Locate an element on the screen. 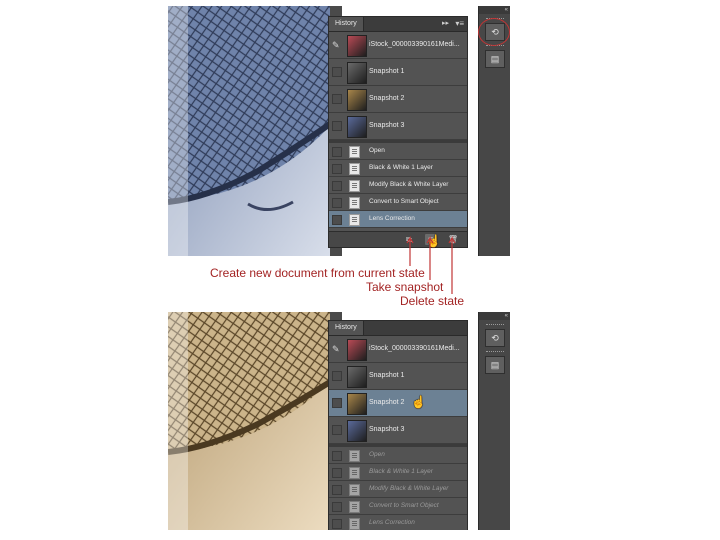  panel-menu-icon: ▾≡ is located at coordinates (459, 24).